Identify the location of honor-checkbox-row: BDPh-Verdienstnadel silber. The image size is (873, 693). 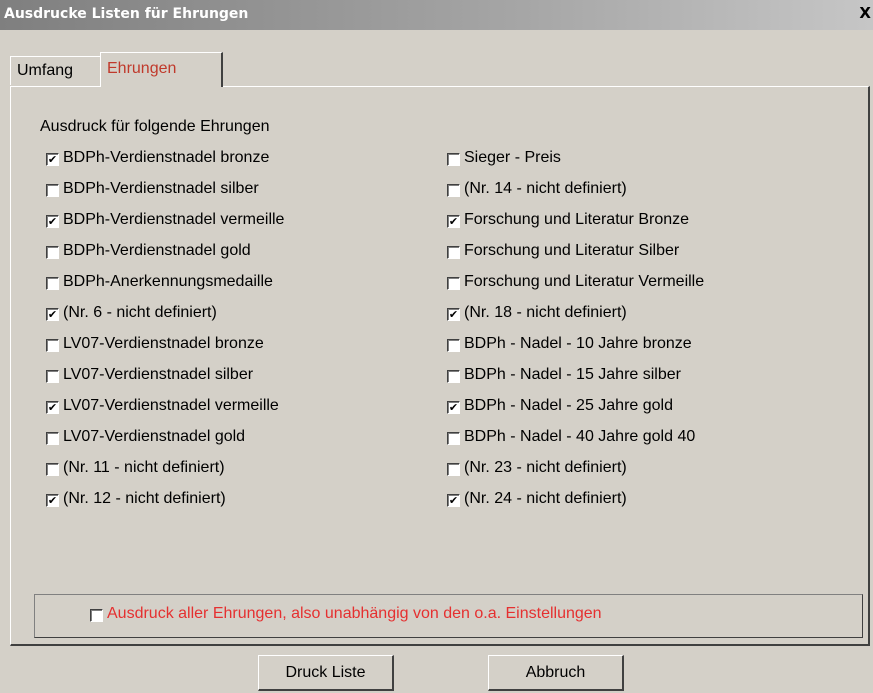
(152, 189).